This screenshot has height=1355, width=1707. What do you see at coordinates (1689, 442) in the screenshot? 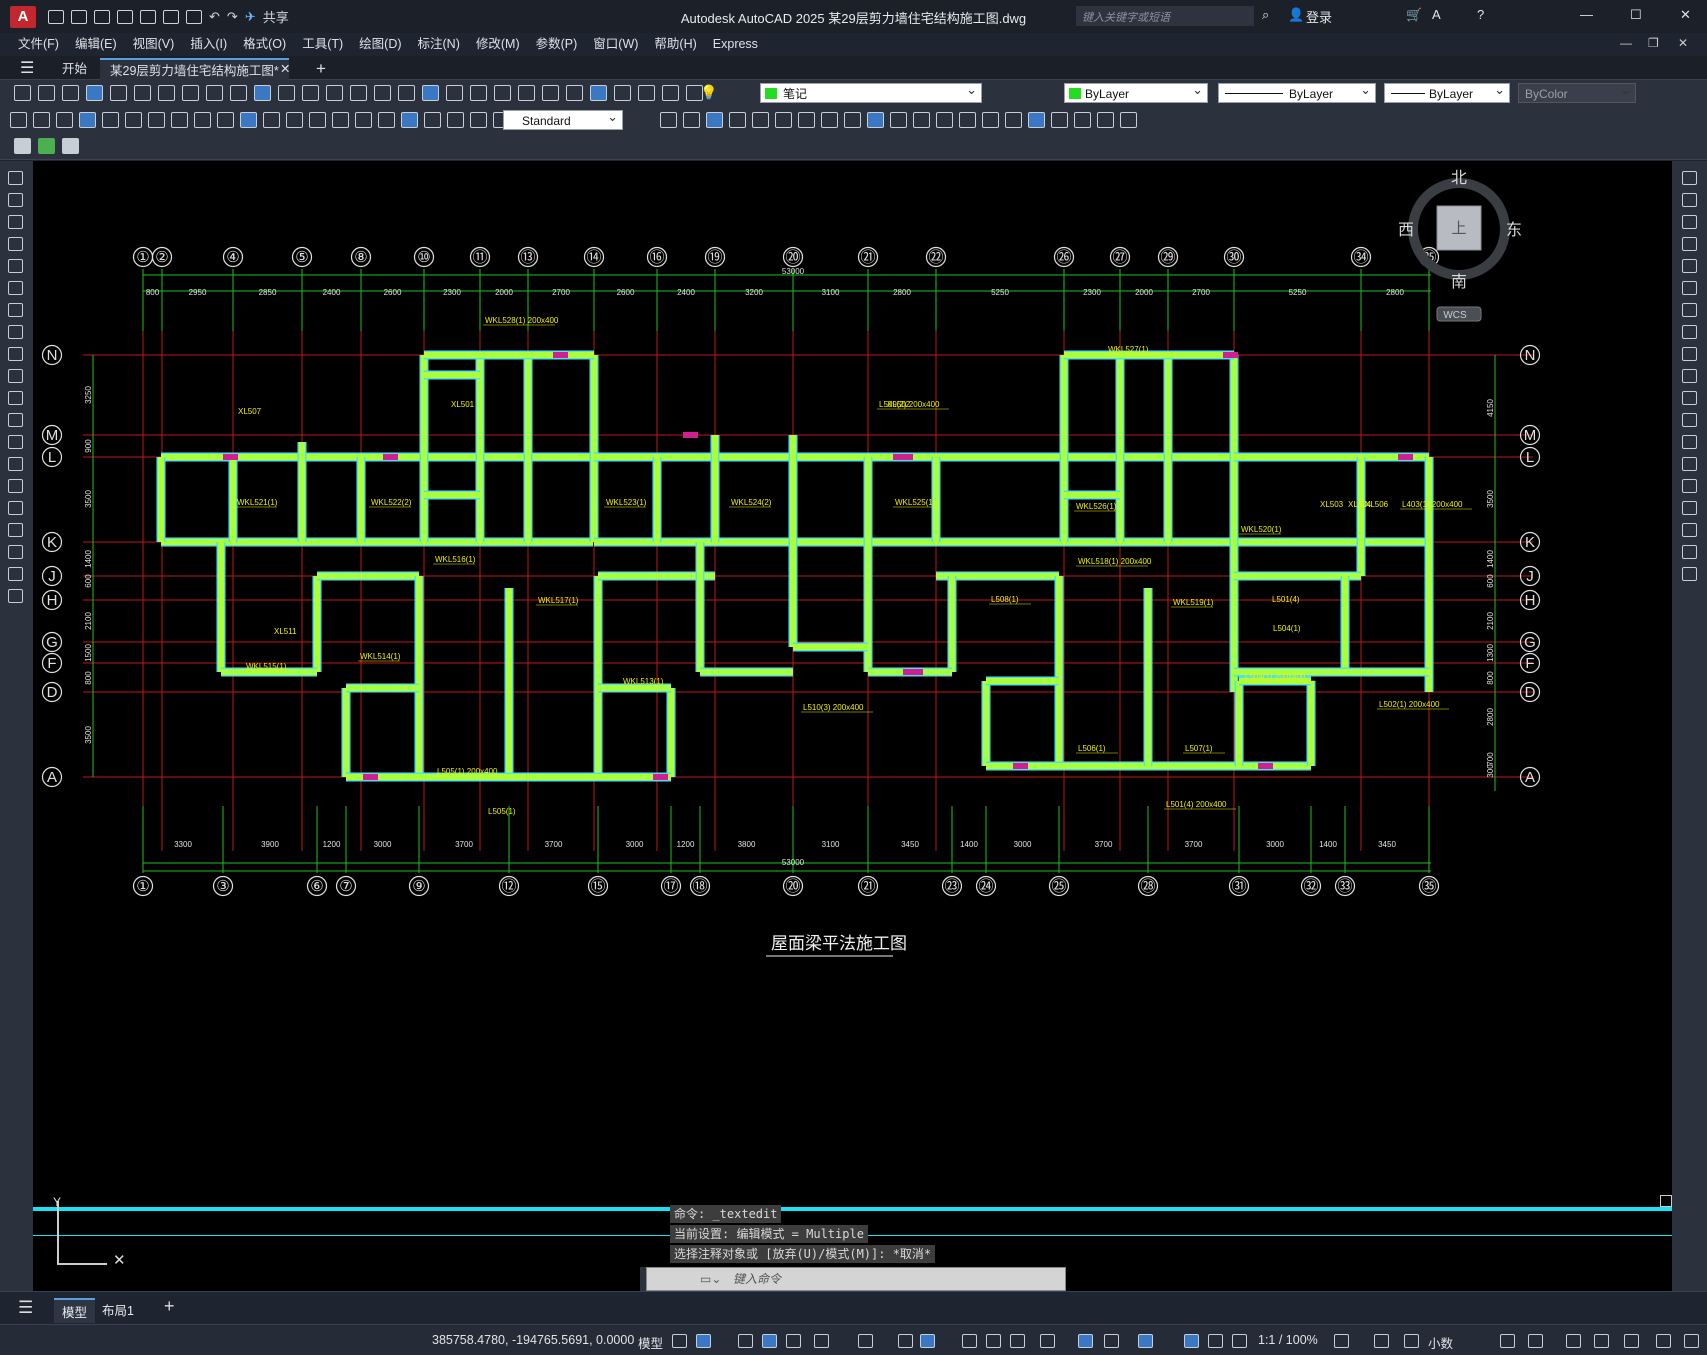
I see `modify-palette-274-icon` at bounding box center [1689, 442].